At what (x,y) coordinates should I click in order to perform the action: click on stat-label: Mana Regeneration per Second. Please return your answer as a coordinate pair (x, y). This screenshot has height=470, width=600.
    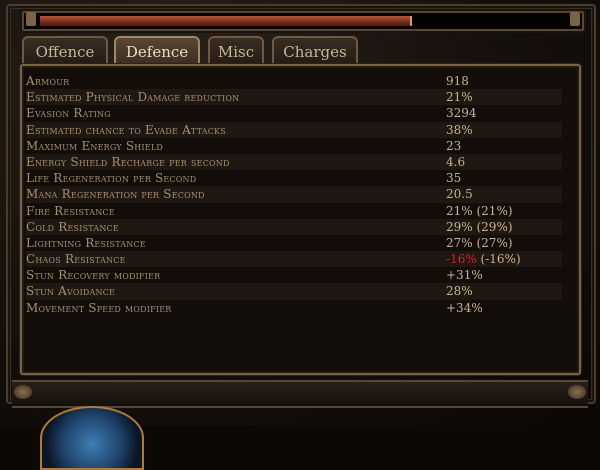
    Looking at the image, I should click on (115, 194).